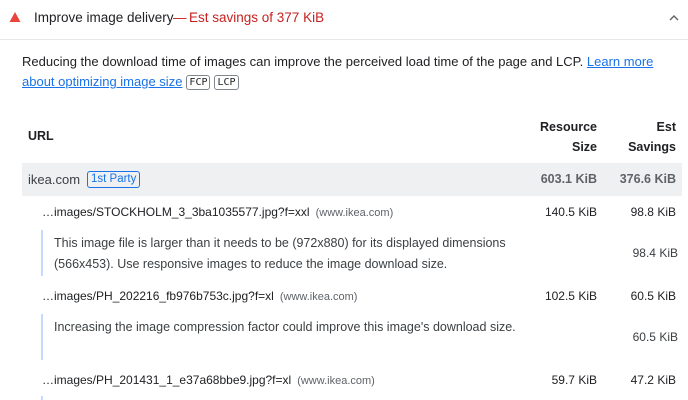 This screenshot has height=400, width=688. I want to click on entity-group-row: ikea.com 1st Party 603.1 KiB 376.6 KiB, so click(352, 179).